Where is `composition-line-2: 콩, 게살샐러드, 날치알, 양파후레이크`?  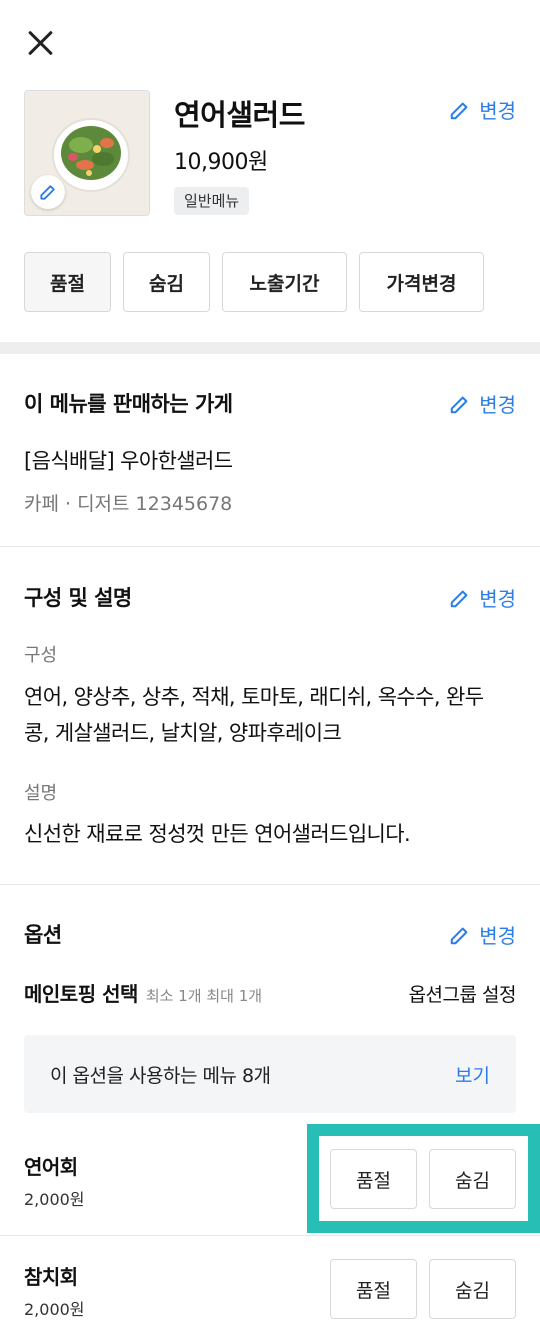
composition-line-2: 콩, 게살샐러드, 날치알, 양파후레이크 is located at coordinates (183, 733).